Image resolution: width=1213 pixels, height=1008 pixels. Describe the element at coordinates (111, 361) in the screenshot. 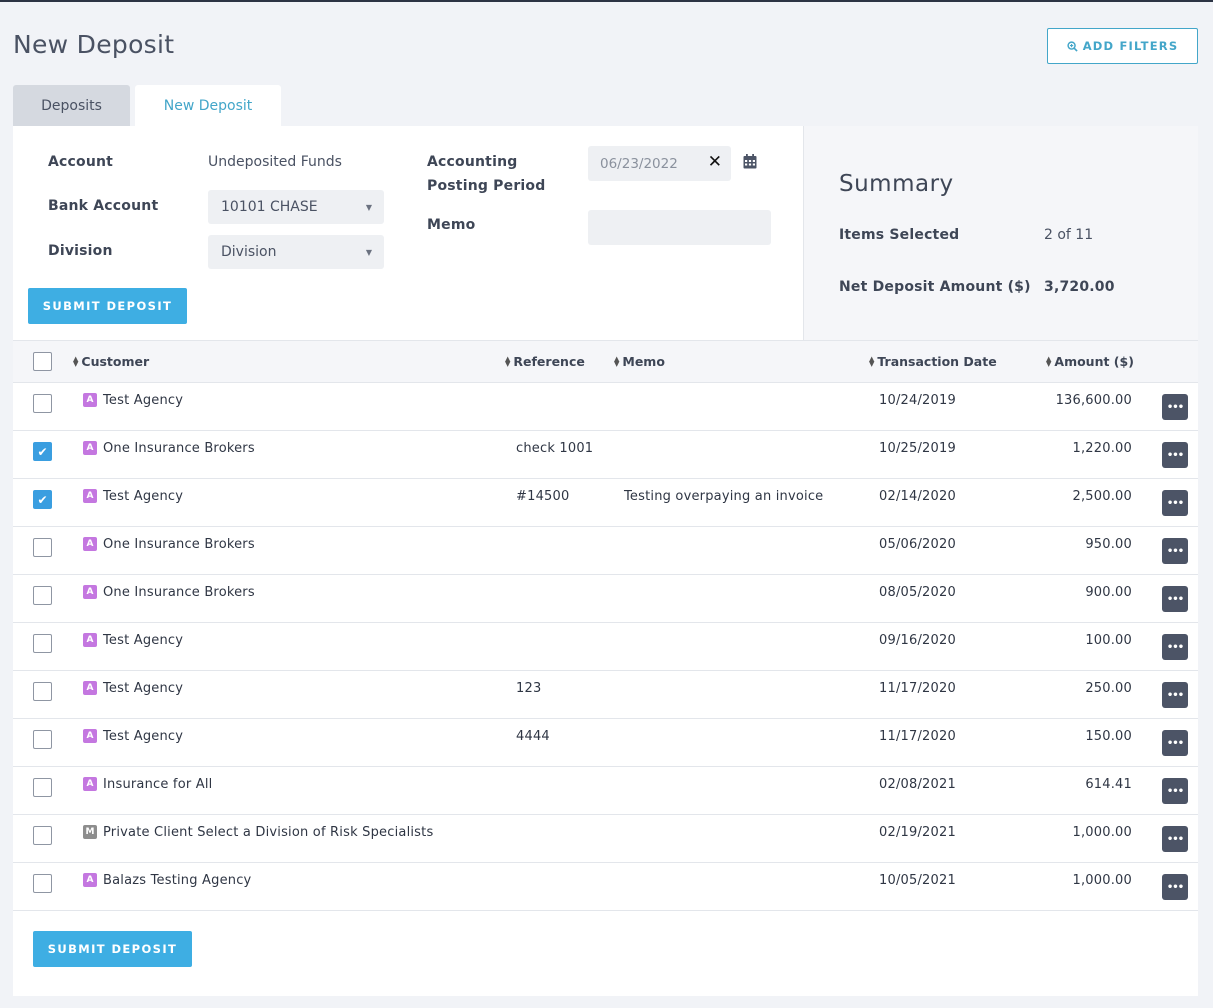

I see `column-header-customer: ▲ ▼ Customer` at that location.